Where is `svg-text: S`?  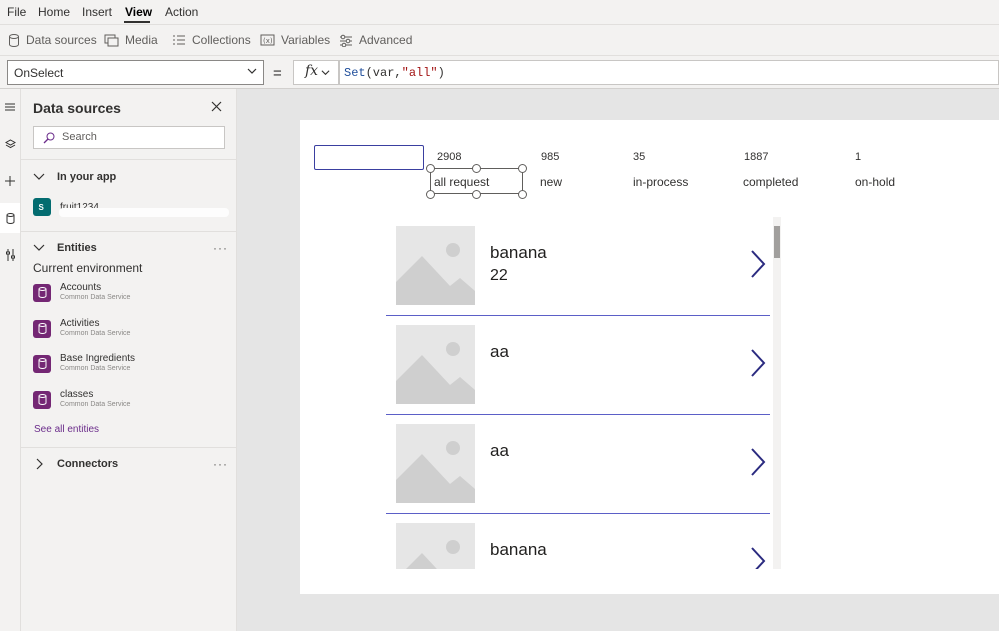 svg-text: S is located at coordinates (42, 207).